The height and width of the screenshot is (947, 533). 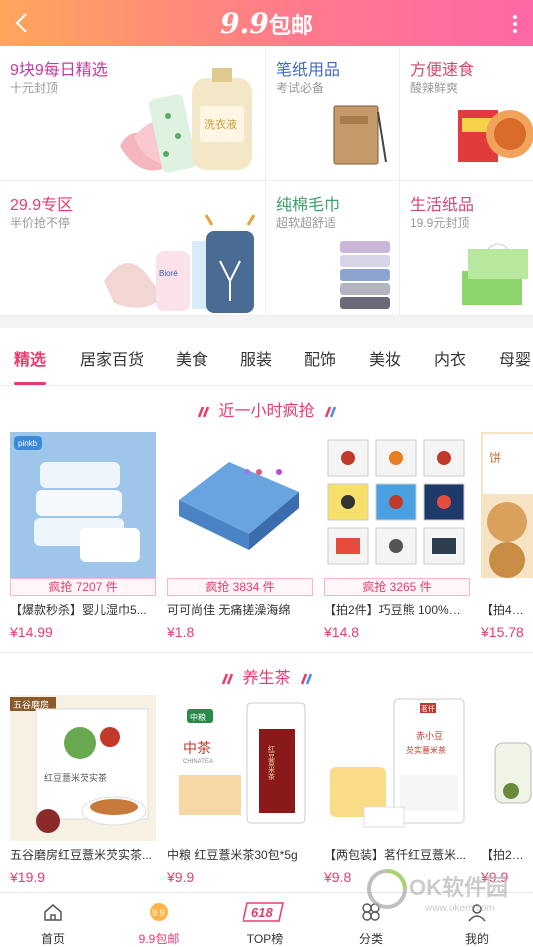 I want to click on nav-label: 9.9包邮, so click(x=159, y=939).